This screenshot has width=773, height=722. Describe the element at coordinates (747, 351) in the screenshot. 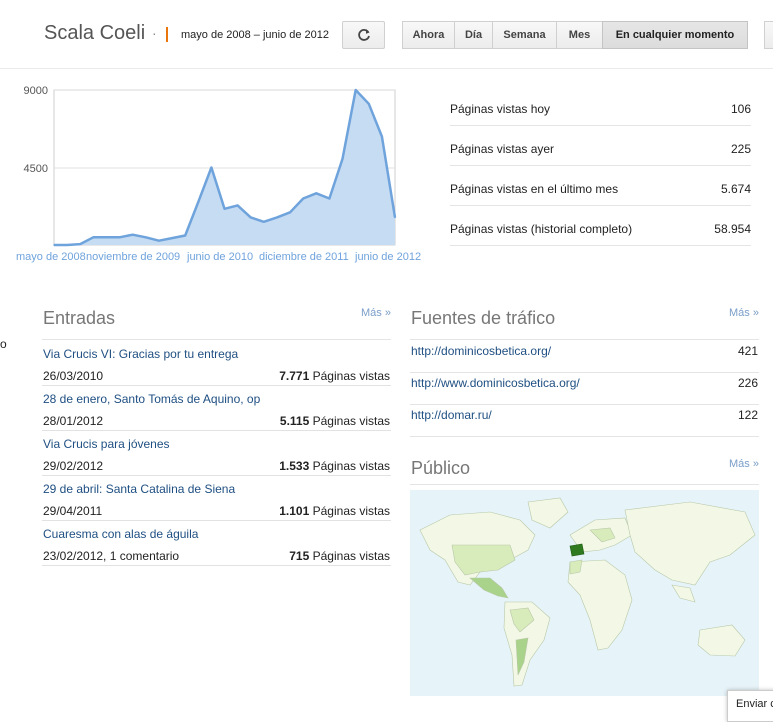

I see `traffic-source-count: 421` at that location.